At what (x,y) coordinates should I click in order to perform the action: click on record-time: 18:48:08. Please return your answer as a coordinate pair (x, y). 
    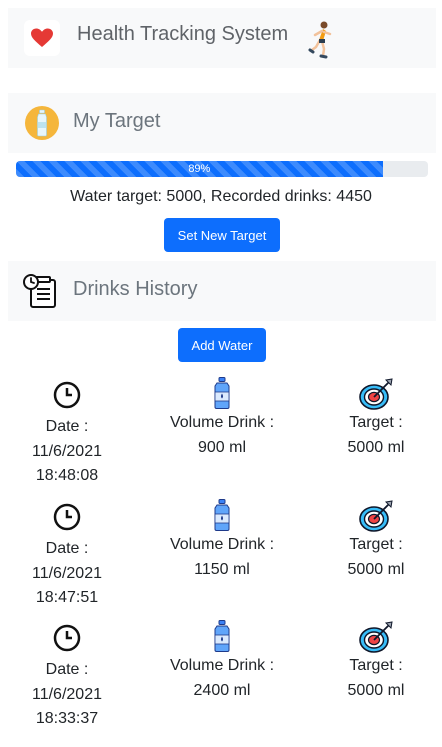
    Looking at the image, I should click on (67, 475).